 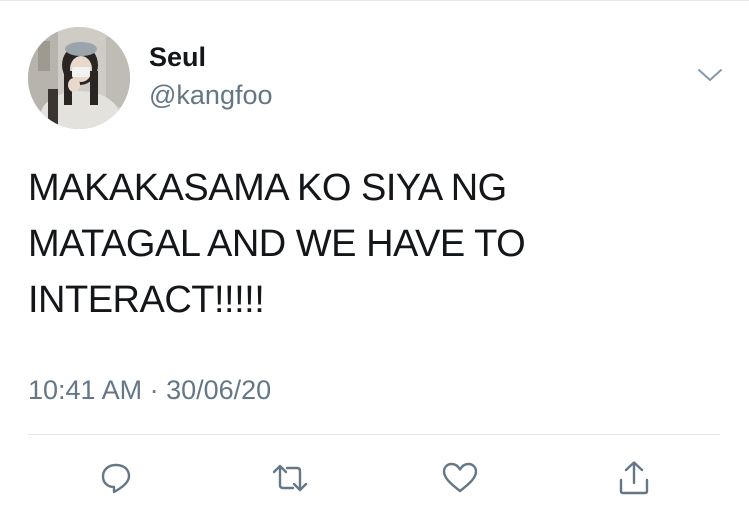 I want to click on tweet-timestamp: 10:41 AM · 30/06/20, so click(x=149, y=390).